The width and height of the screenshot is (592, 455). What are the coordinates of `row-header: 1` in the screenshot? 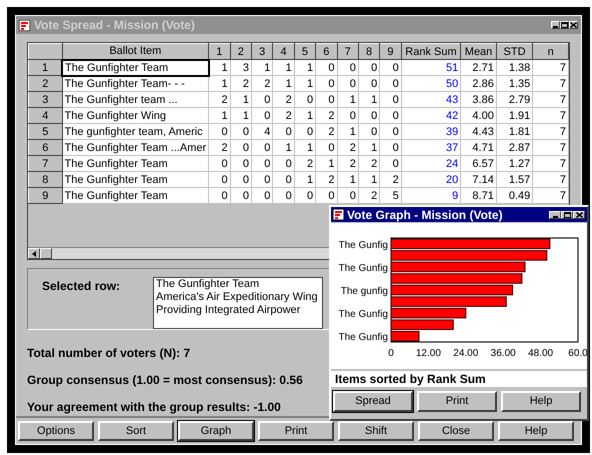 It's located at (45, 68).